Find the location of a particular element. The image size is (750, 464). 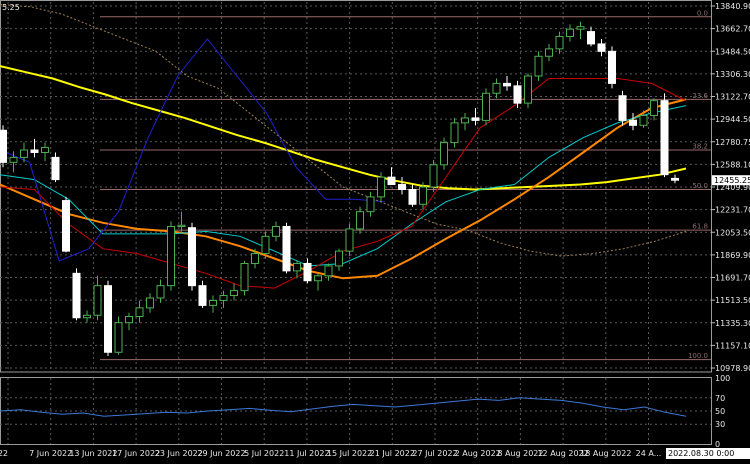

y-tick-label: 11335.30 is located at coordinates (732, 323).